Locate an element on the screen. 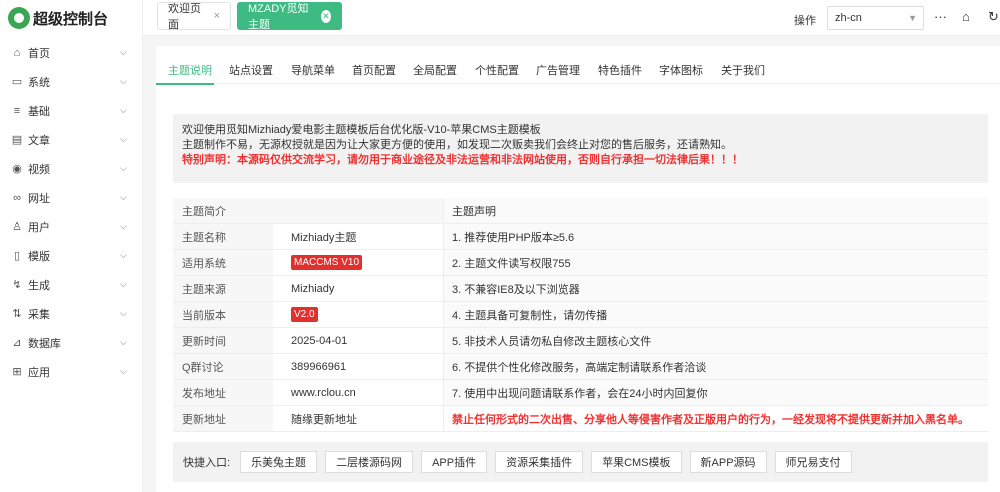 This screenshot has width=1000, height=492. table-row: 主题来源 Mizhiady 3. 不兼容IE8及以下浏览器 is located at coordinates (580, 289).